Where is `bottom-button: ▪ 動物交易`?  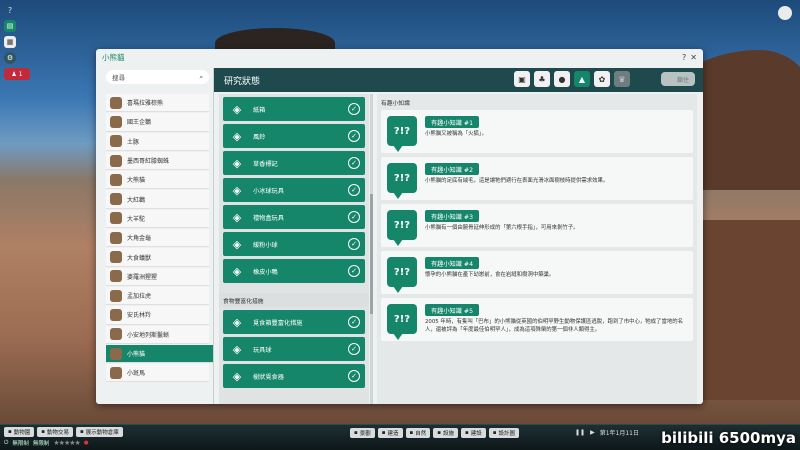
bottom-button: ▪ 動物交易 is located at coordinates (55, 432).